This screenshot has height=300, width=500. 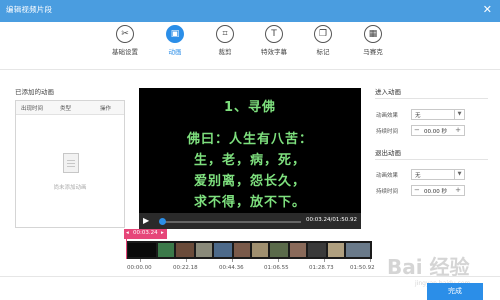 What do you see at coordinates (274, 34) in the screenshot?
I see `text-icon: T` at bounding box center [274, 34].